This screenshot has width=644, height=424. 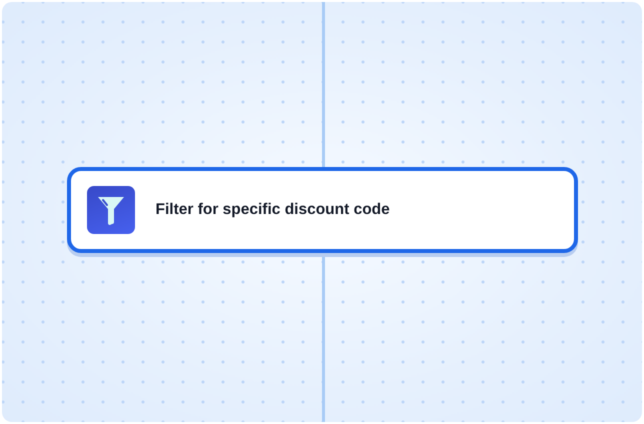 I want to click on node-title: Filter for specific discount code, so click(x=273, y=210).